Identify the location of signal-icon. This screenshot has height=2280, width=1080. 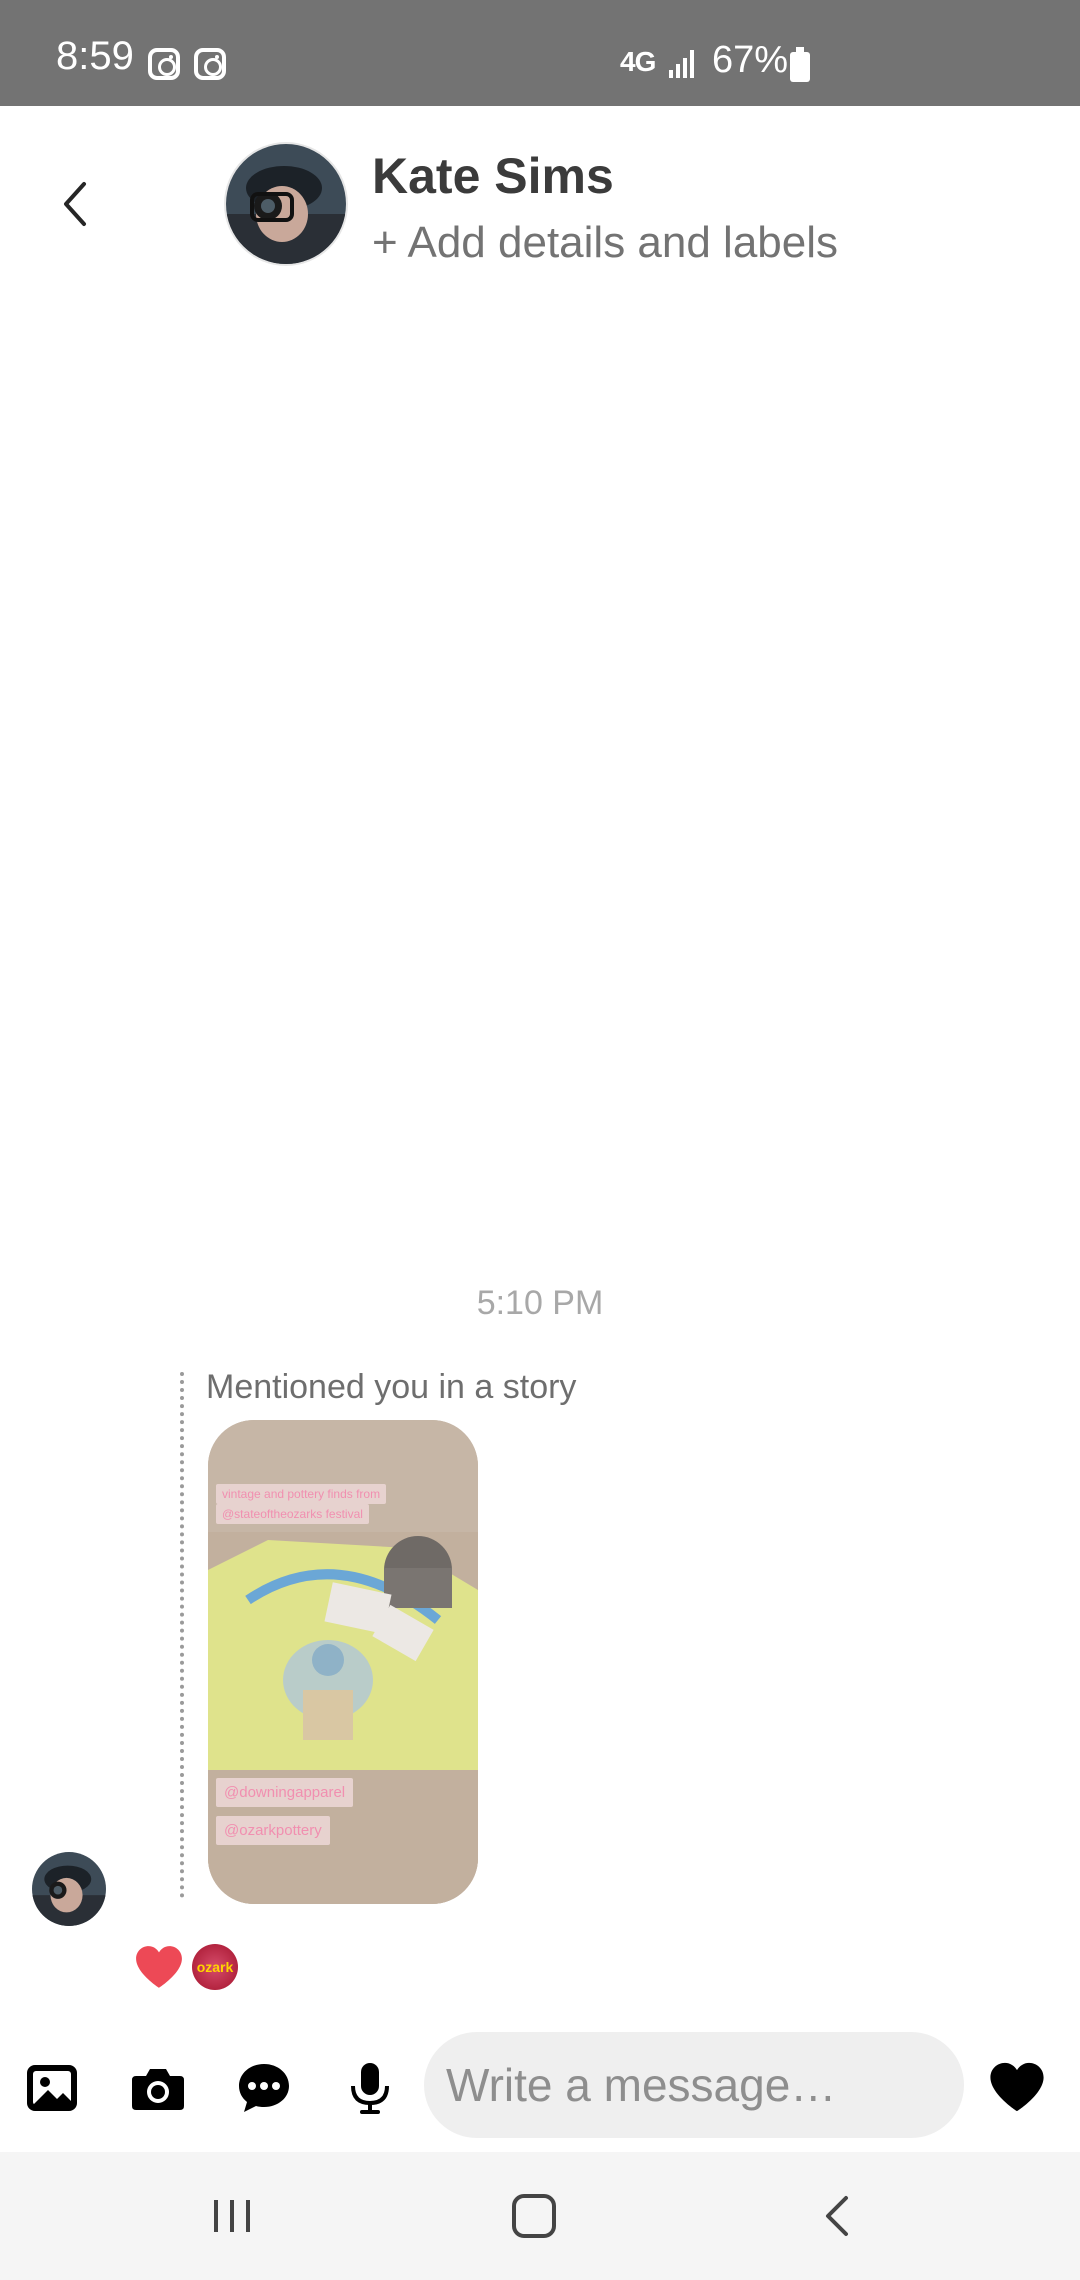
(681, 64).